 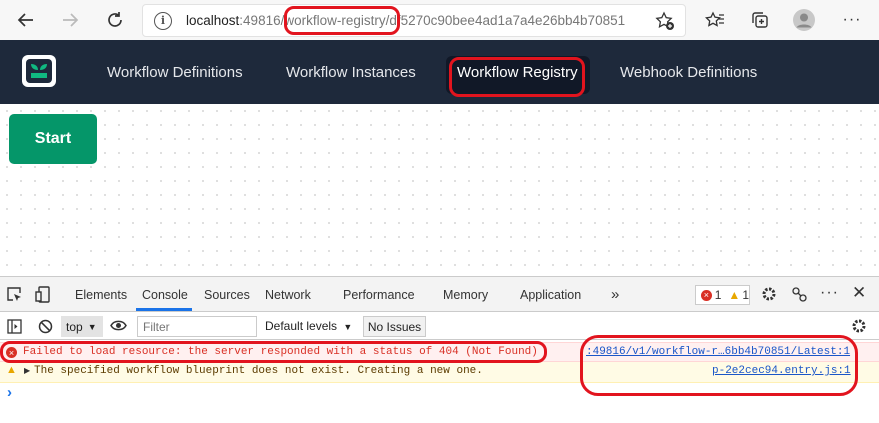 What do you see at coordinates (213, 20) in the screenshot?
I see `url-host: localhost` at bounding box center [213, 20].